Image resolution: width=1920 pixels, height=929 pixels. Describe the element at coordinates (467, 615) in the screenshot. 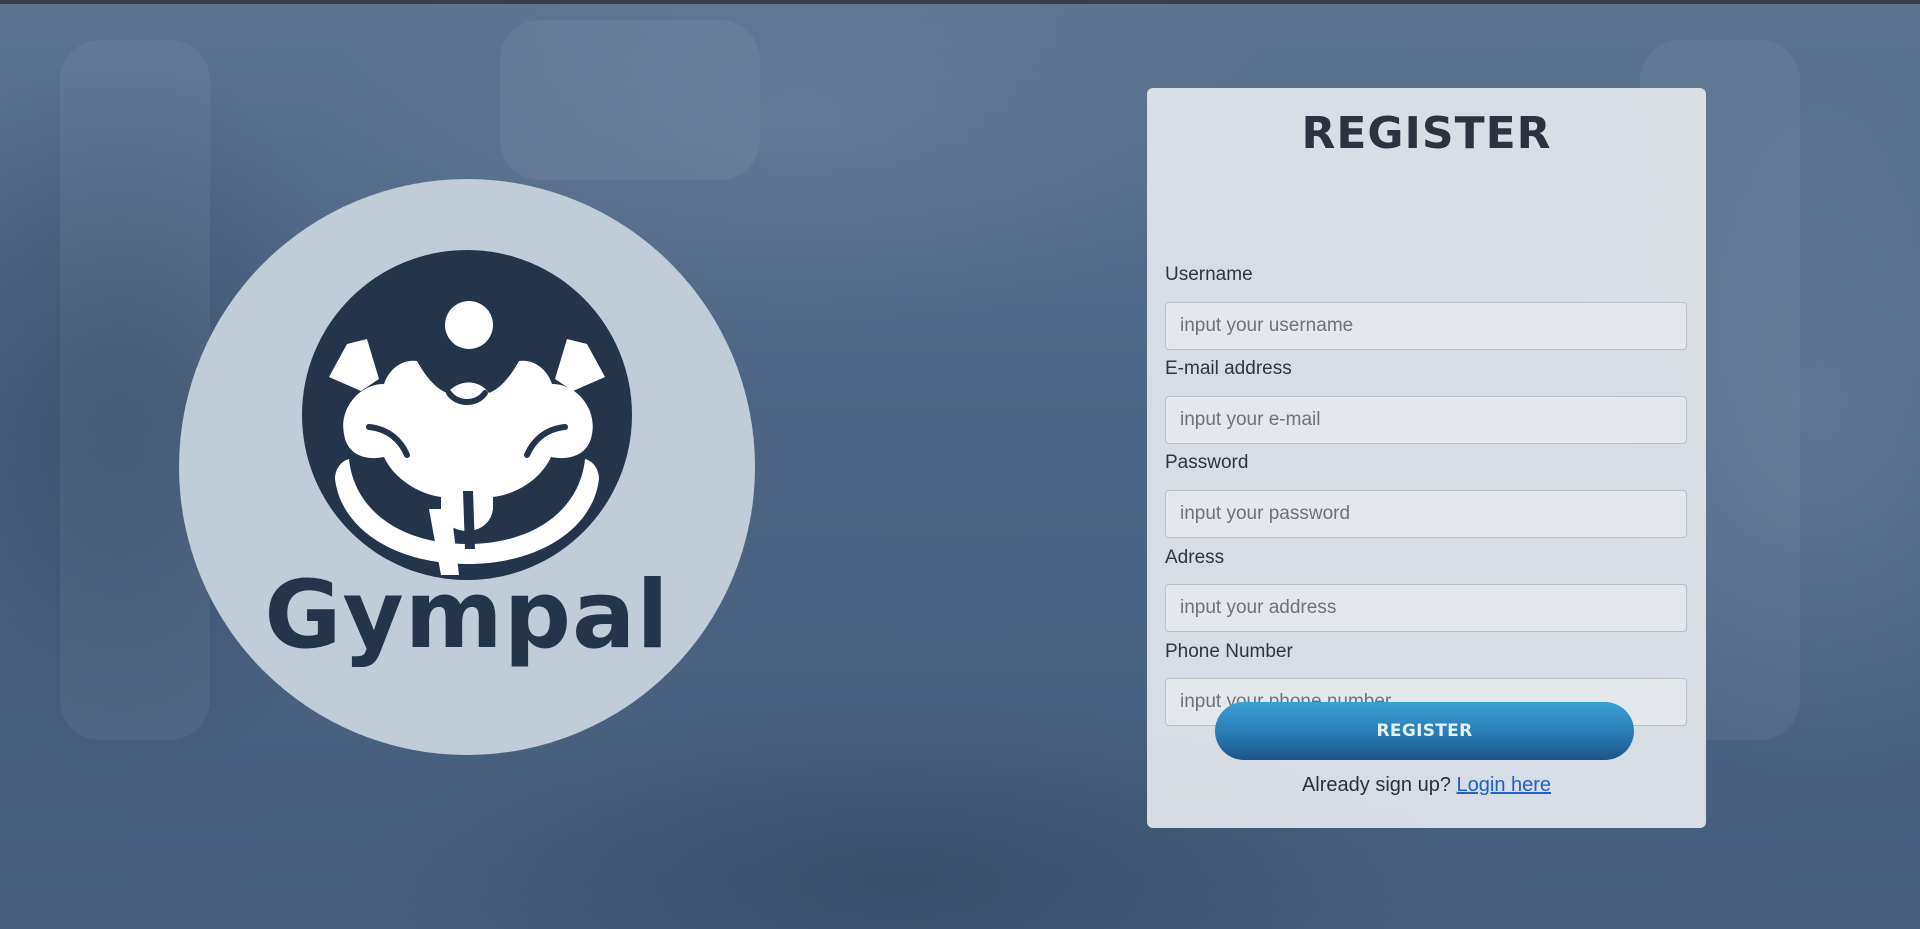

I see `brand-wordmark: Gympal` at that location.